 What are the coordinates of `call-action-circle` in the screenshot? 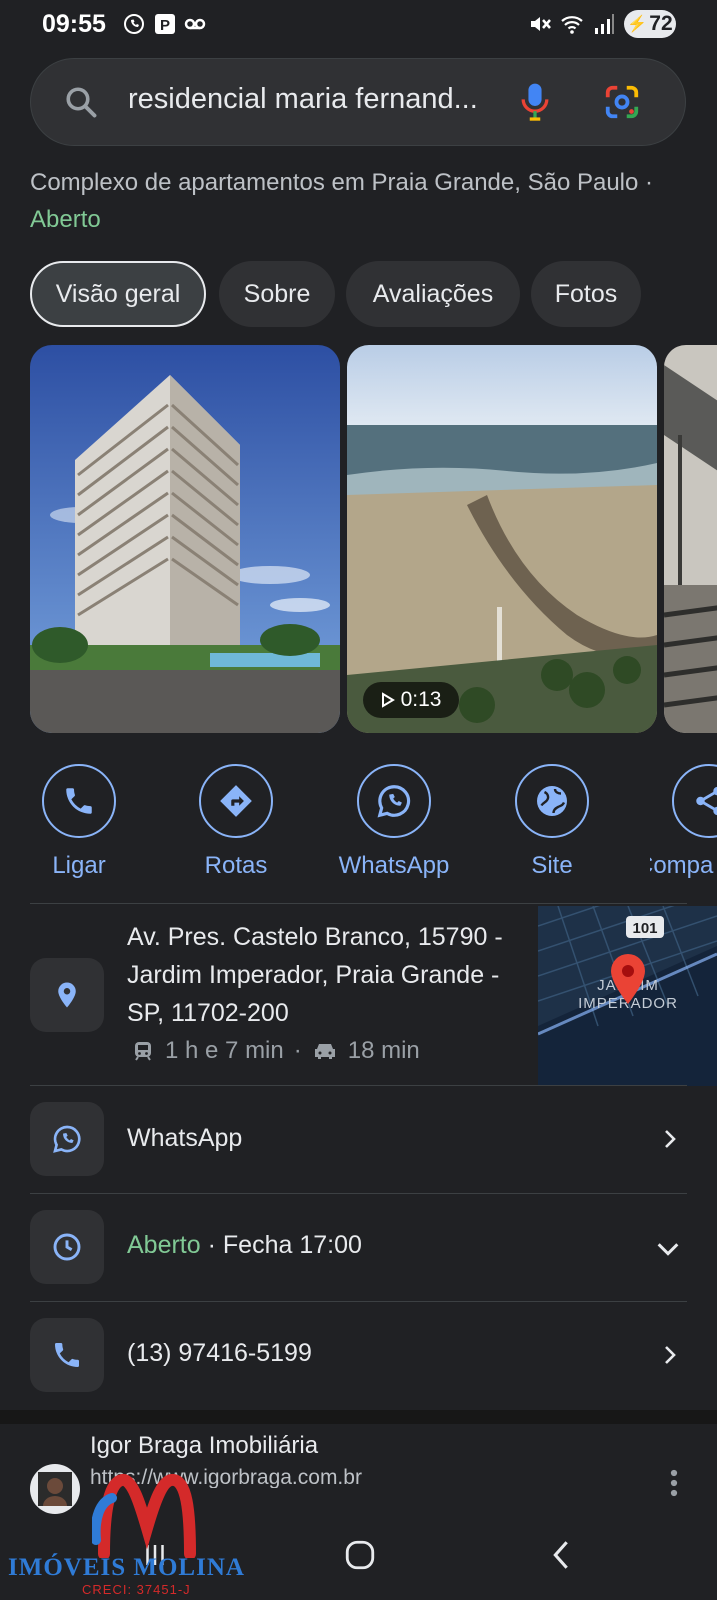 It's located at (79, 801).